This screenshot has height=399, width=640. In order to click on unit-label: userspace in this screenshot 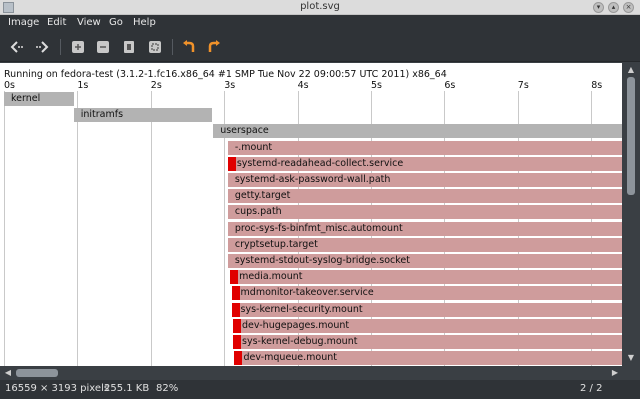, I will do `click(244, 131)`.